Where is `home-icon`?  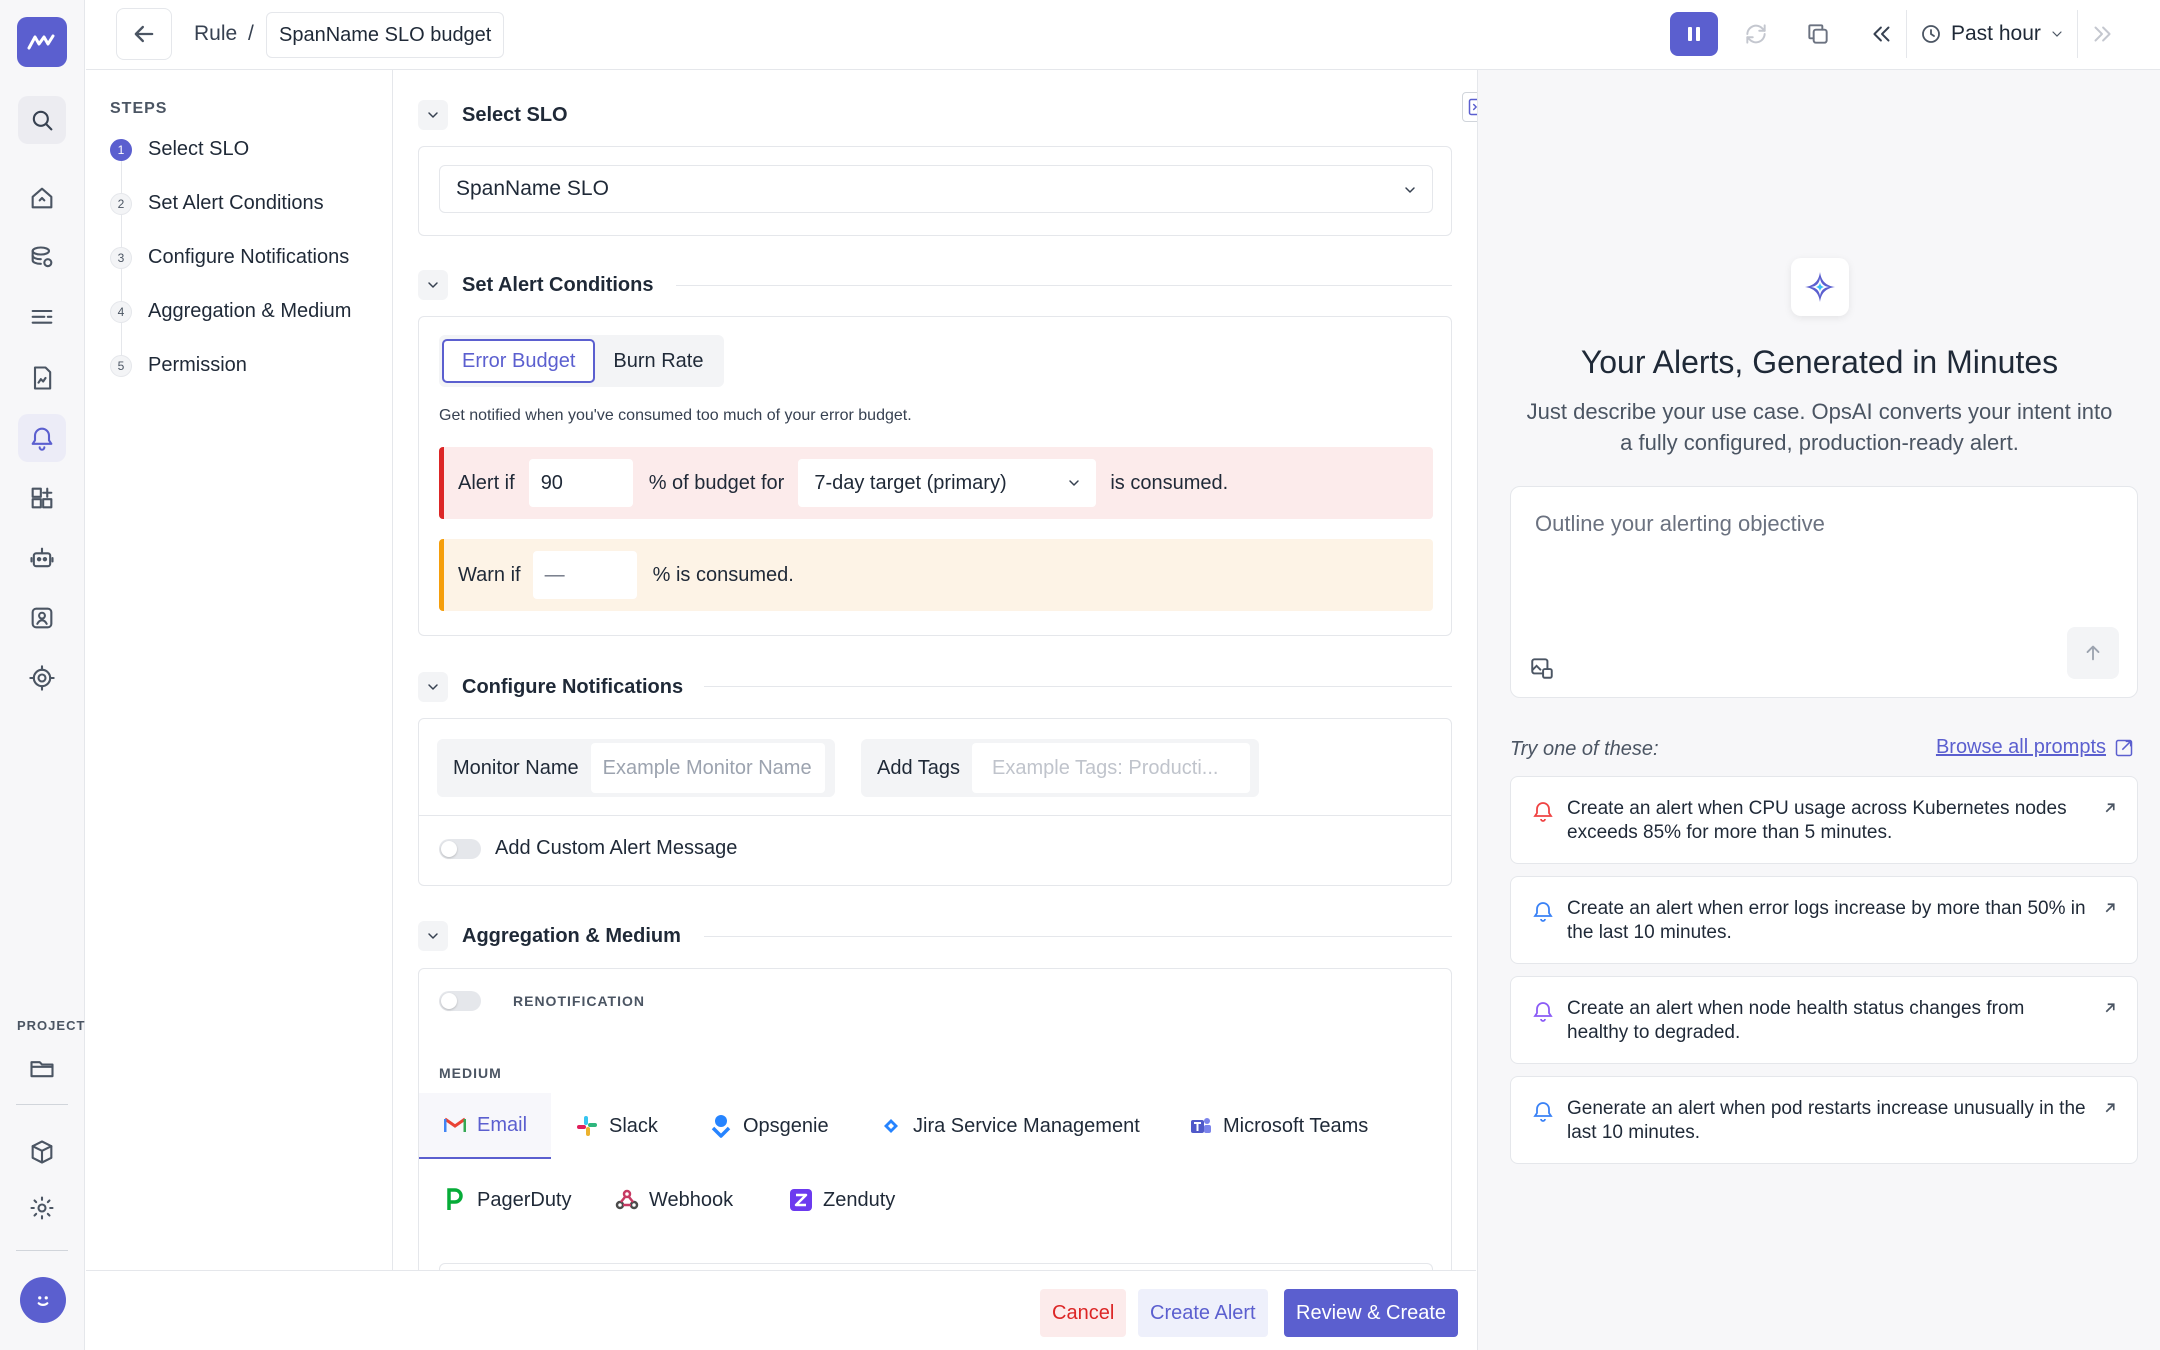 home-icon is located at coordinates (42, 198).